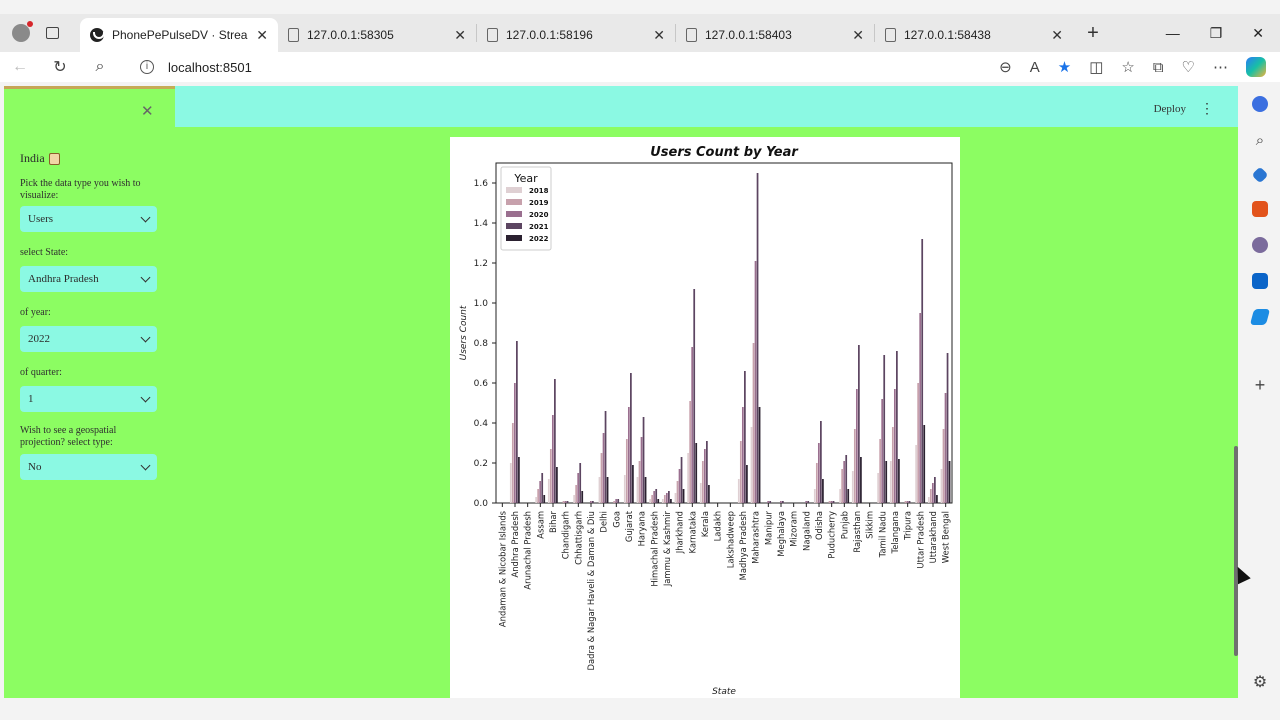 Image resolution: width=1280 pixels, height=720 pixels. What do you see at coordinates (1260, 104) in the screenshot?
I see `copilot-sidebar-icon` at bounding box center [1260, 104].